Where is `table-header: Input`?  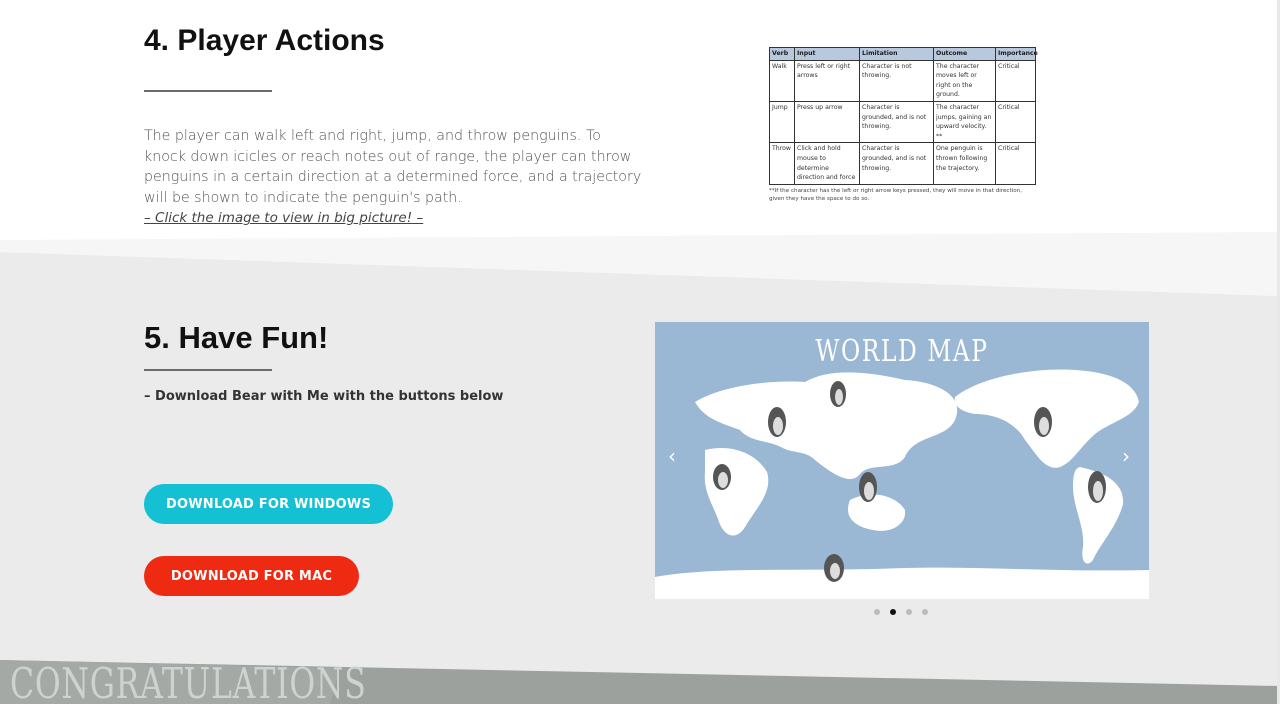
table-header: Input is located at coordinates (827, 54).